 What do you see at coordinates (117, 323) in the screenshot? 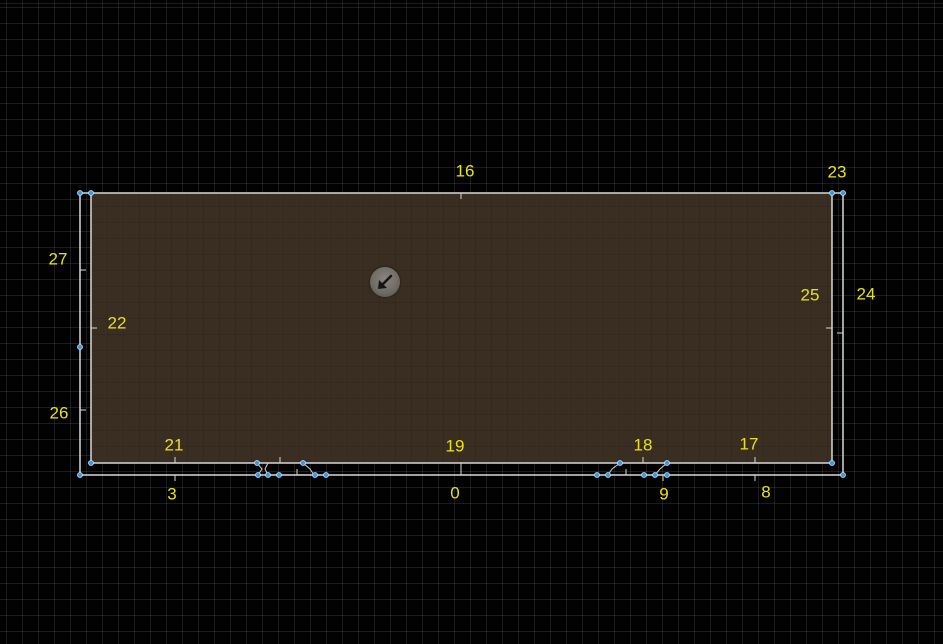
I see `wall-label-22: 22` at bounding box center [117, 323].